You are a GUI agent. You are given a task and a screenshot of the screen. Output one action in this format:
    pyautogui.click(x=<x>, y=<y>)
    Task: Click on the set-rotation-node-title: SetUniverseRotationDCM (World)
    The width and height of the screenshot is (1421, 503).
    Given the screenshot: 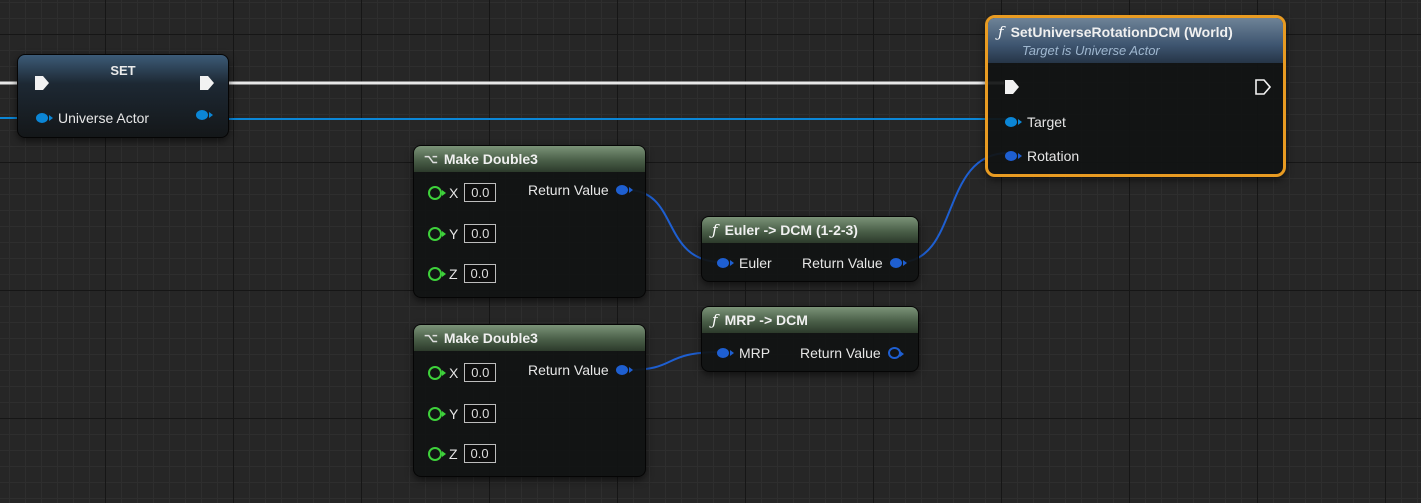 What is the action you would take?
    pyautogui.click(x=1121, y=32)
    